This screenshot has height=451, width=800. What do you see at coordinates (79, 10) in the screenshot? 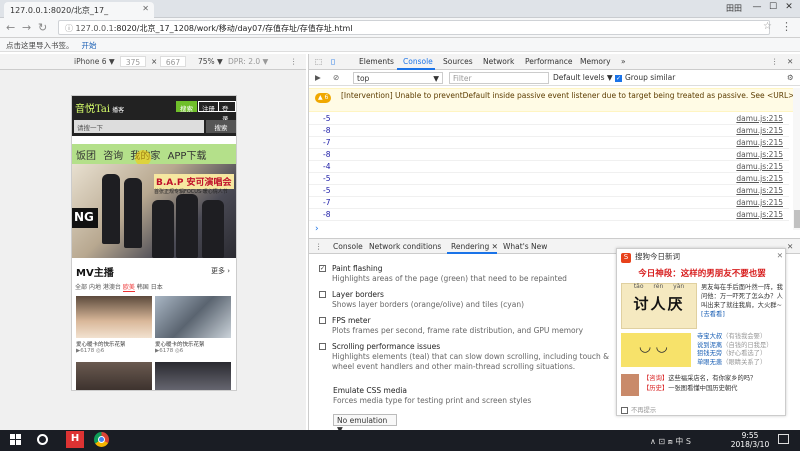
I see `browser-tab: 127.0.0.1:8020/北京_17_ ✕` at bounding box center [79, 10].